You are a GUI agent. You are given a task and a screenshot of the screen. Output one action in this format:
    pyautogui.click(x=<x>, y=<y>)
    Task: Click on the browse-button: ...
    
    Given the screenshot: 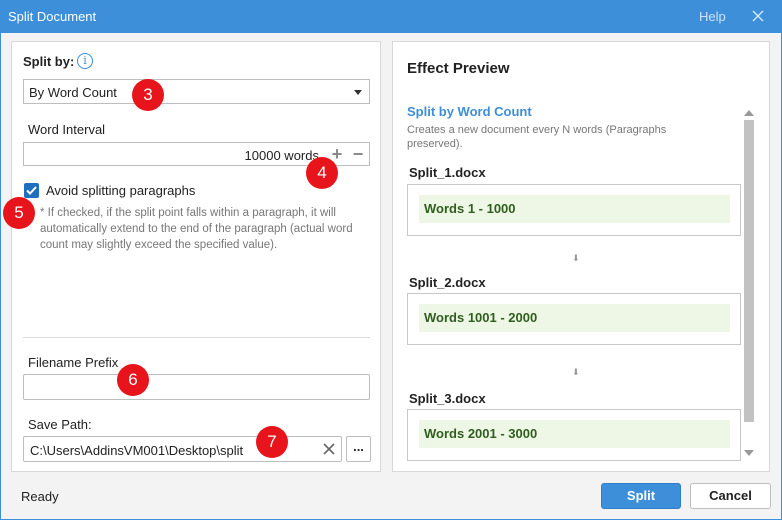 What is the action you would take?
    pyautogui.click(x=358, y=449)
    